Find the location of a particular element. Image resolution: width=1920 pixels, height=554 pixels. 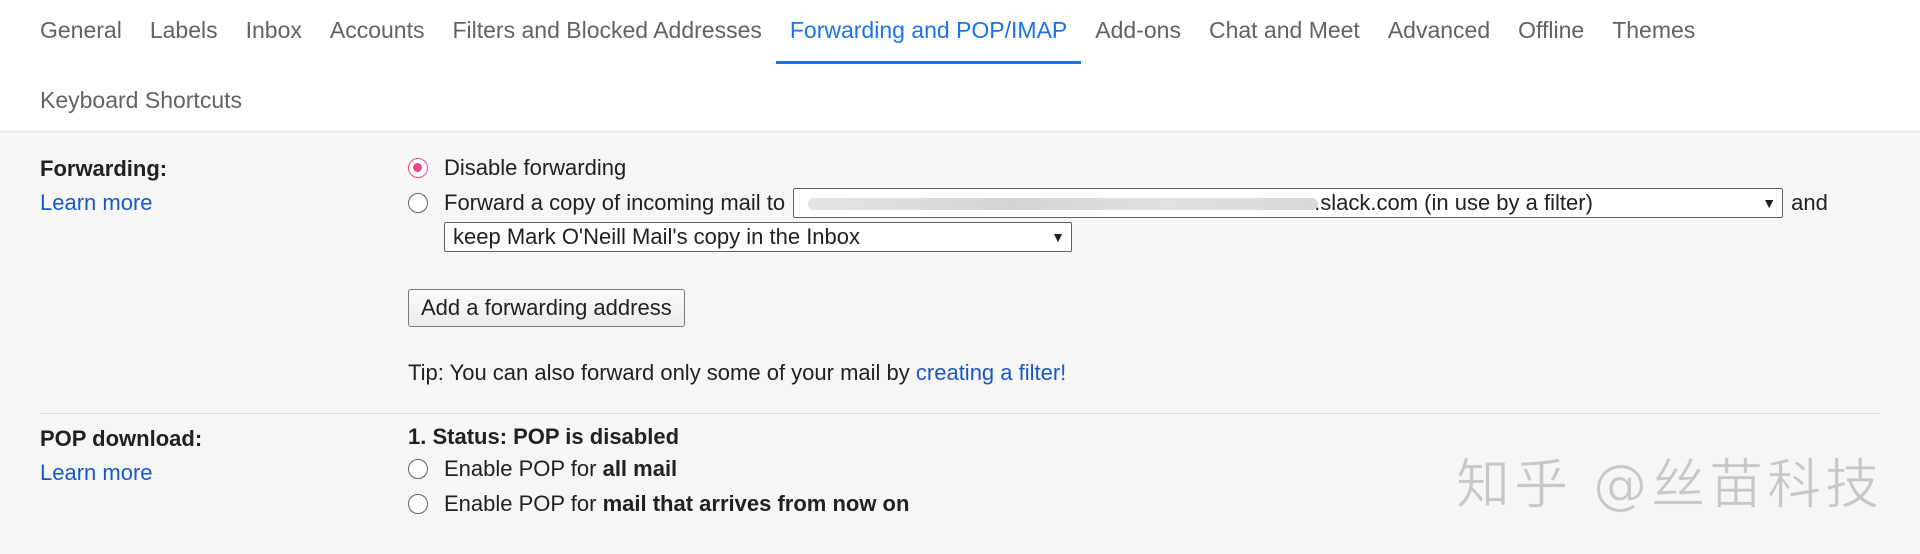

disable-forwarding-row: Disable forwarding is located at coordinates (517, 168).